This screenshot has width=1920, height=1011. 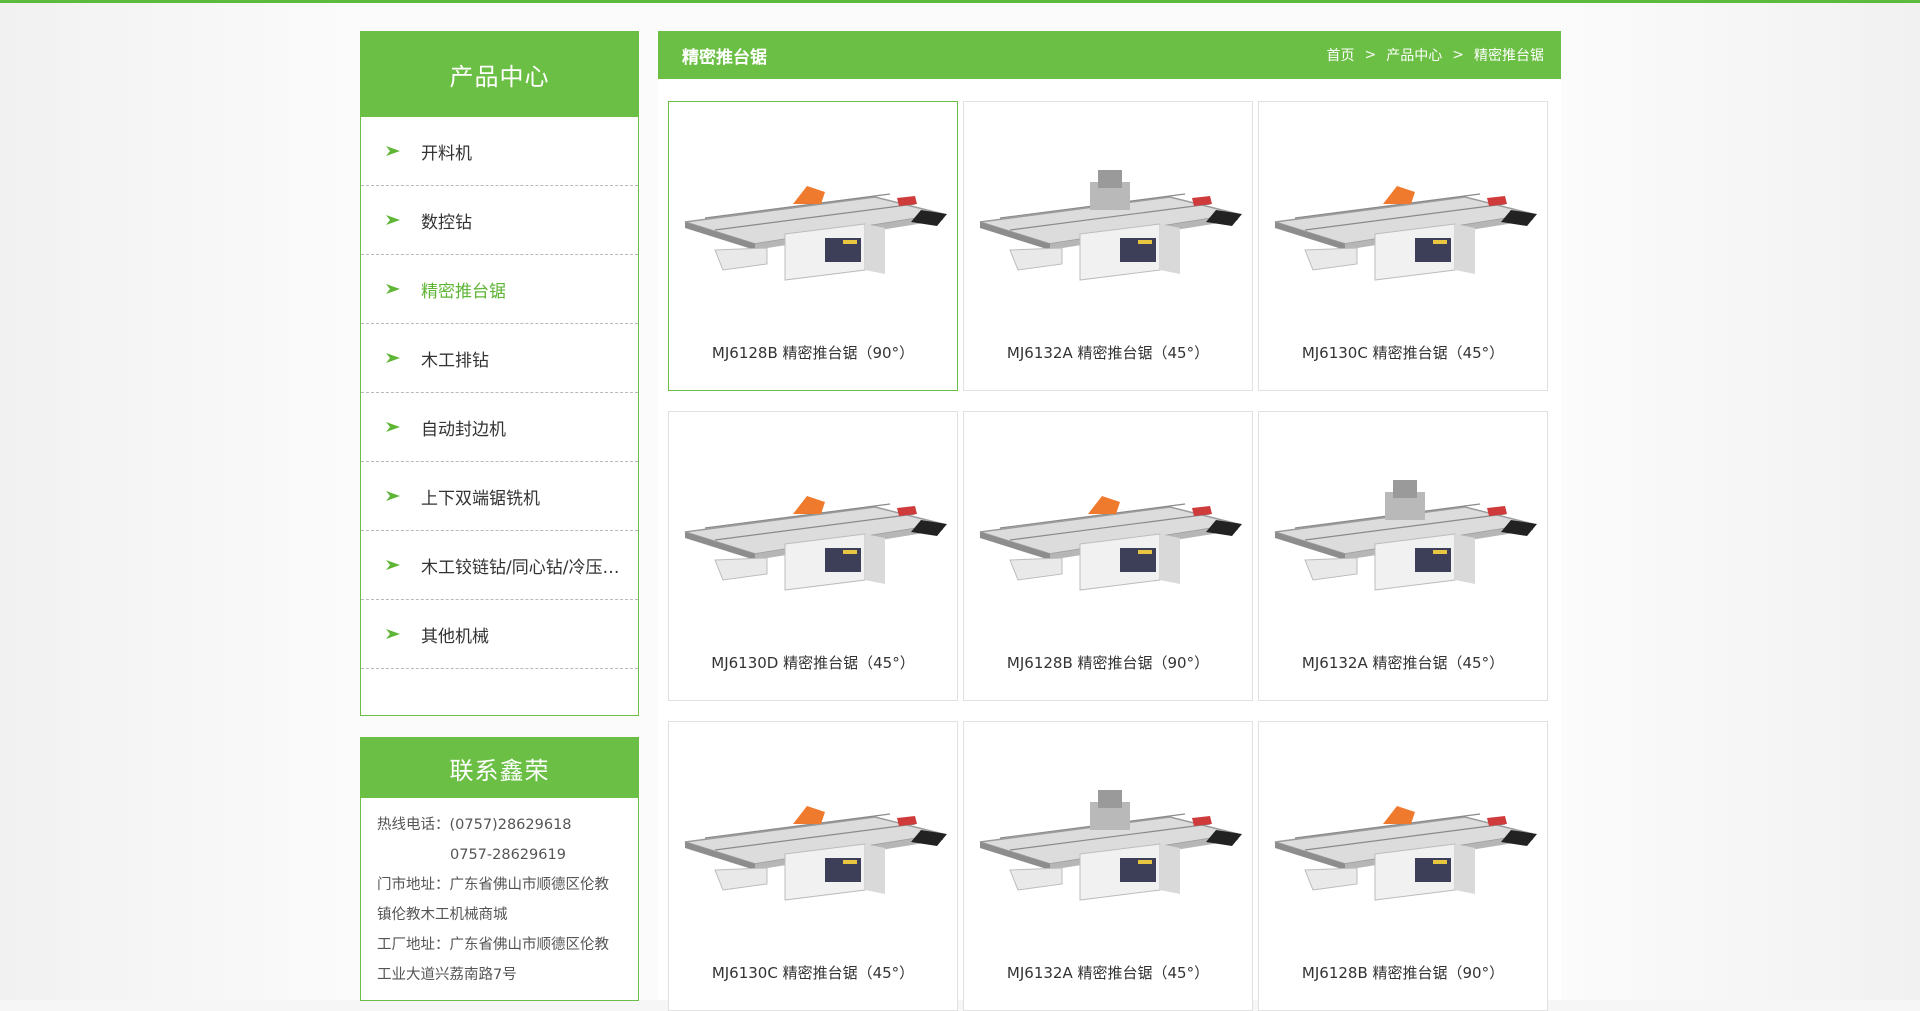 What do you see at coordinates (1109, 55) in the screenshot?
I see `main-header: 精密推台锯 首页 > 产品中心 > 精密推台锯` at bounding box center [1109, 55].